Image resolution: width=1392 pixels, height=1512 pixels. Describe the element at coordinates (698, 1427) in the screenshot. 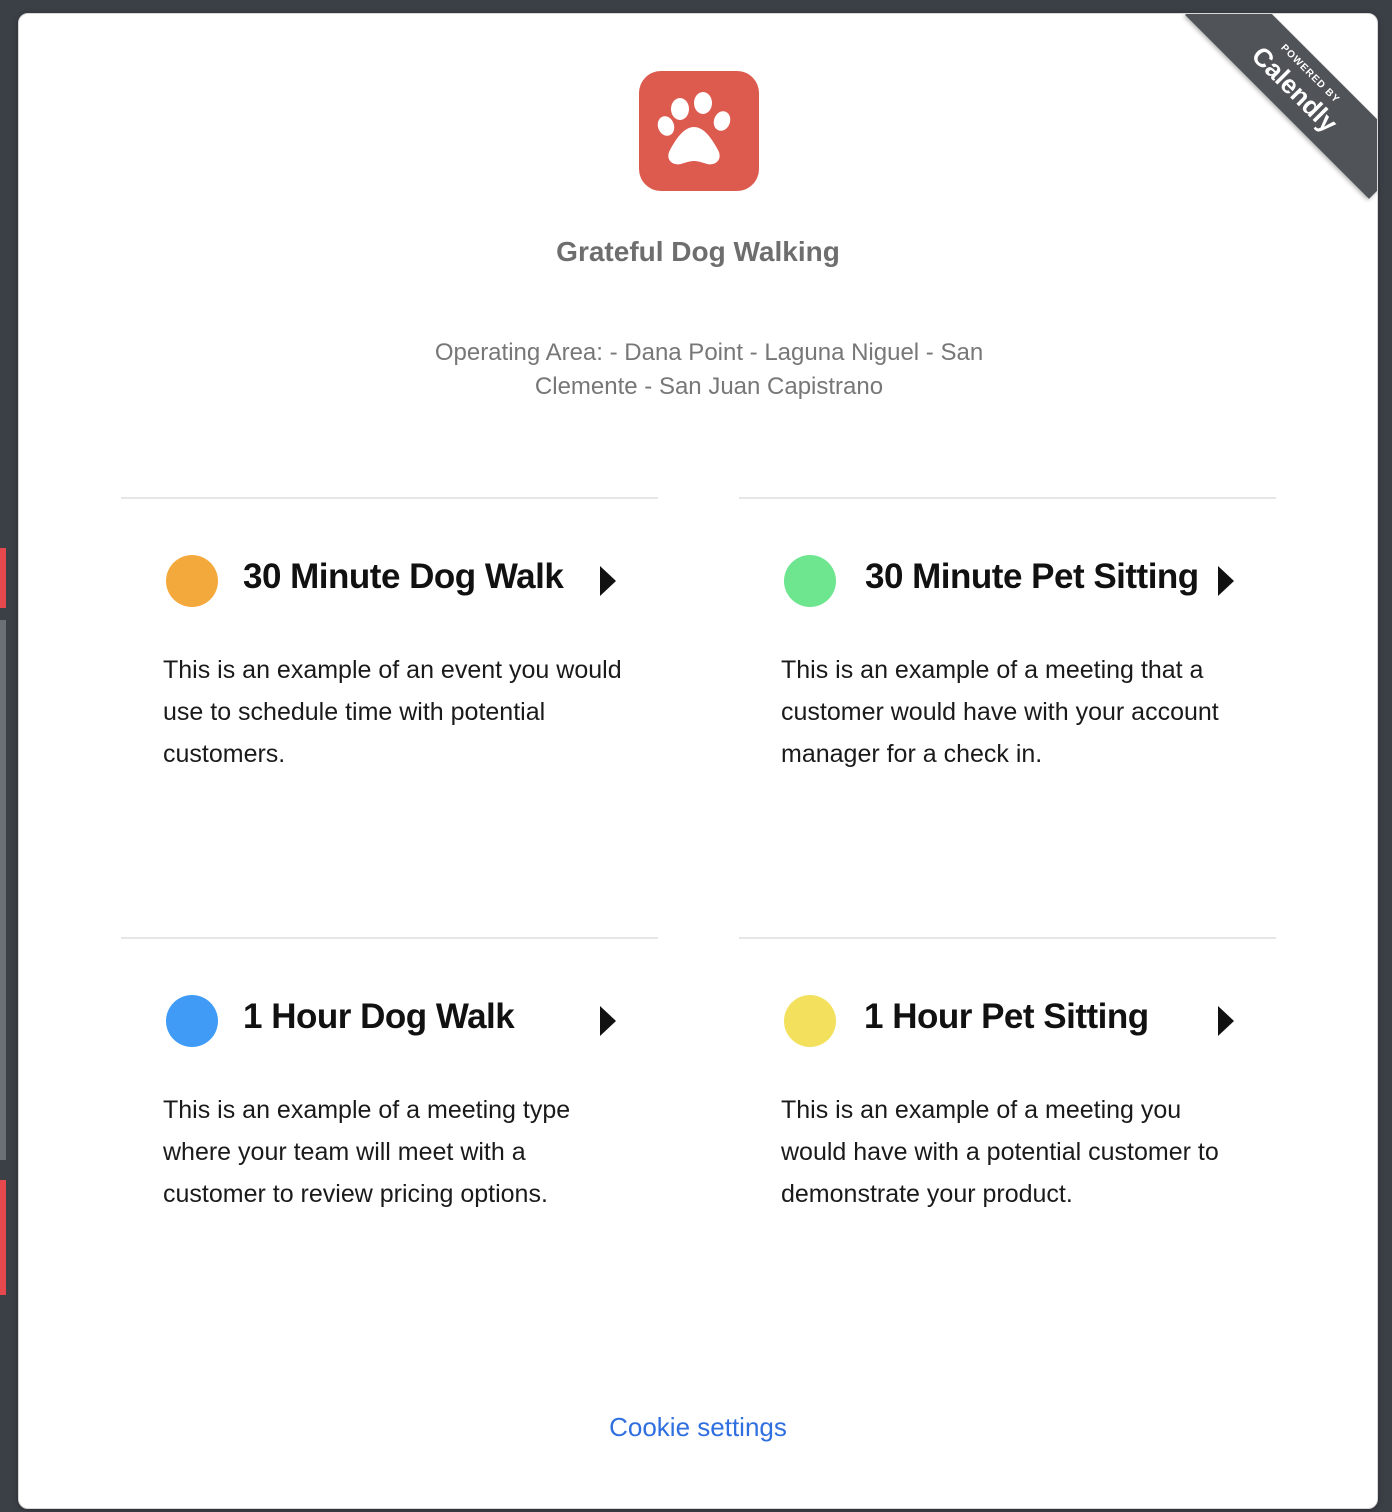

I see `cookie-settings-link: Cookie settings` at that location.